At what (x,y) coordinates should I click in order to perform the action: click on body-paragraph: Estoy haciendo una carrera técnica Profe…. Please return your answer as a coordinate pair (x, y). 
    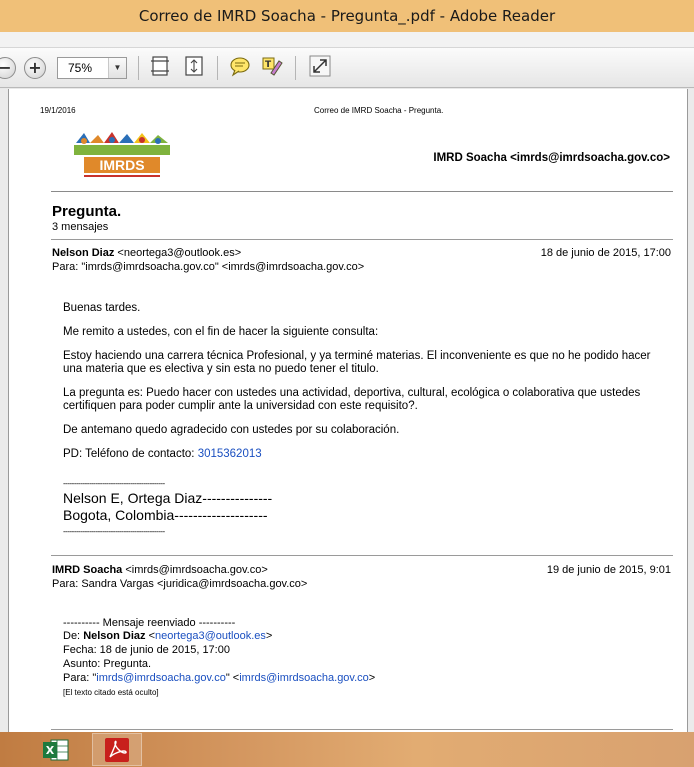
    Looking at the image, I should click on (357, 362).